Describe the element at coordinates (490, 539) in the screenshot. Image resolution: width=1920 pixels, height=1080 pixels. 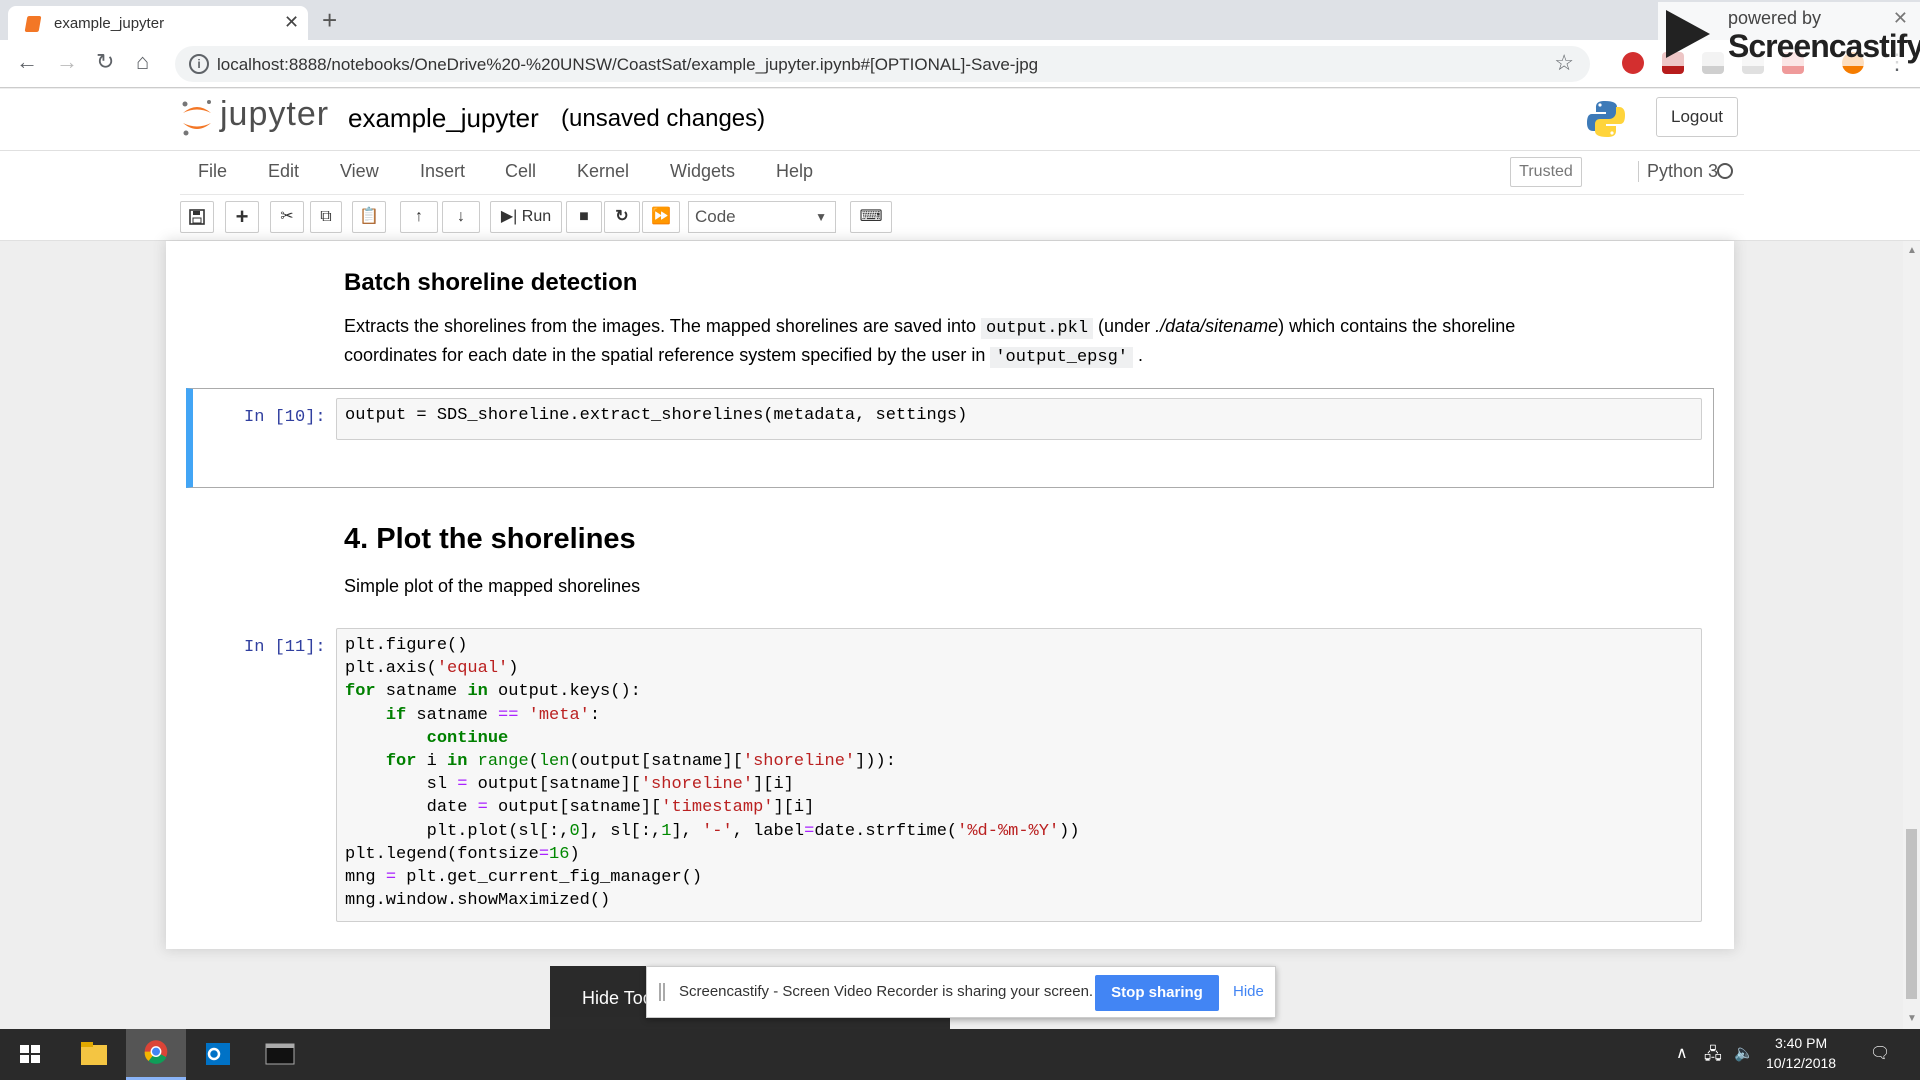
I see `section-heading: 4. Plot the shorelines` at that location.